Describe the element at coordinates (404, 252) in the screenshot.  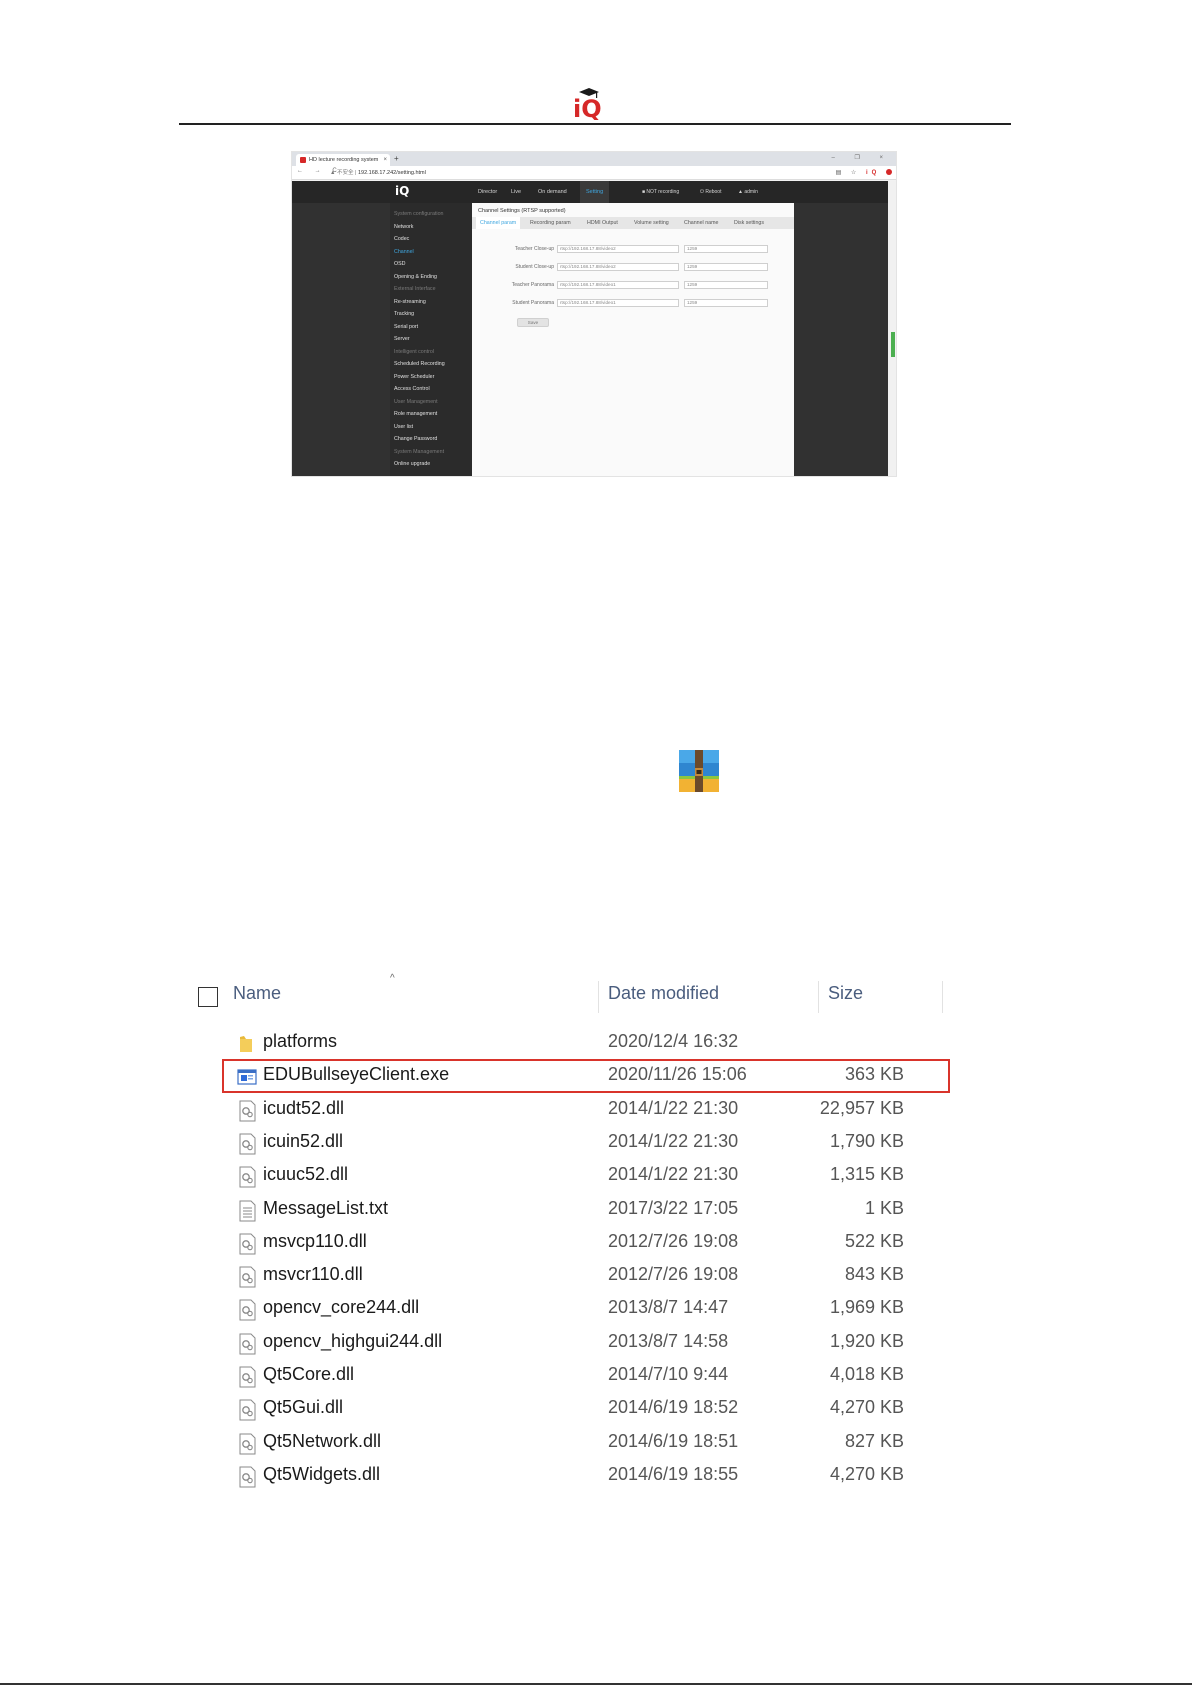
I see `sidebar-item: Channel` at that location.